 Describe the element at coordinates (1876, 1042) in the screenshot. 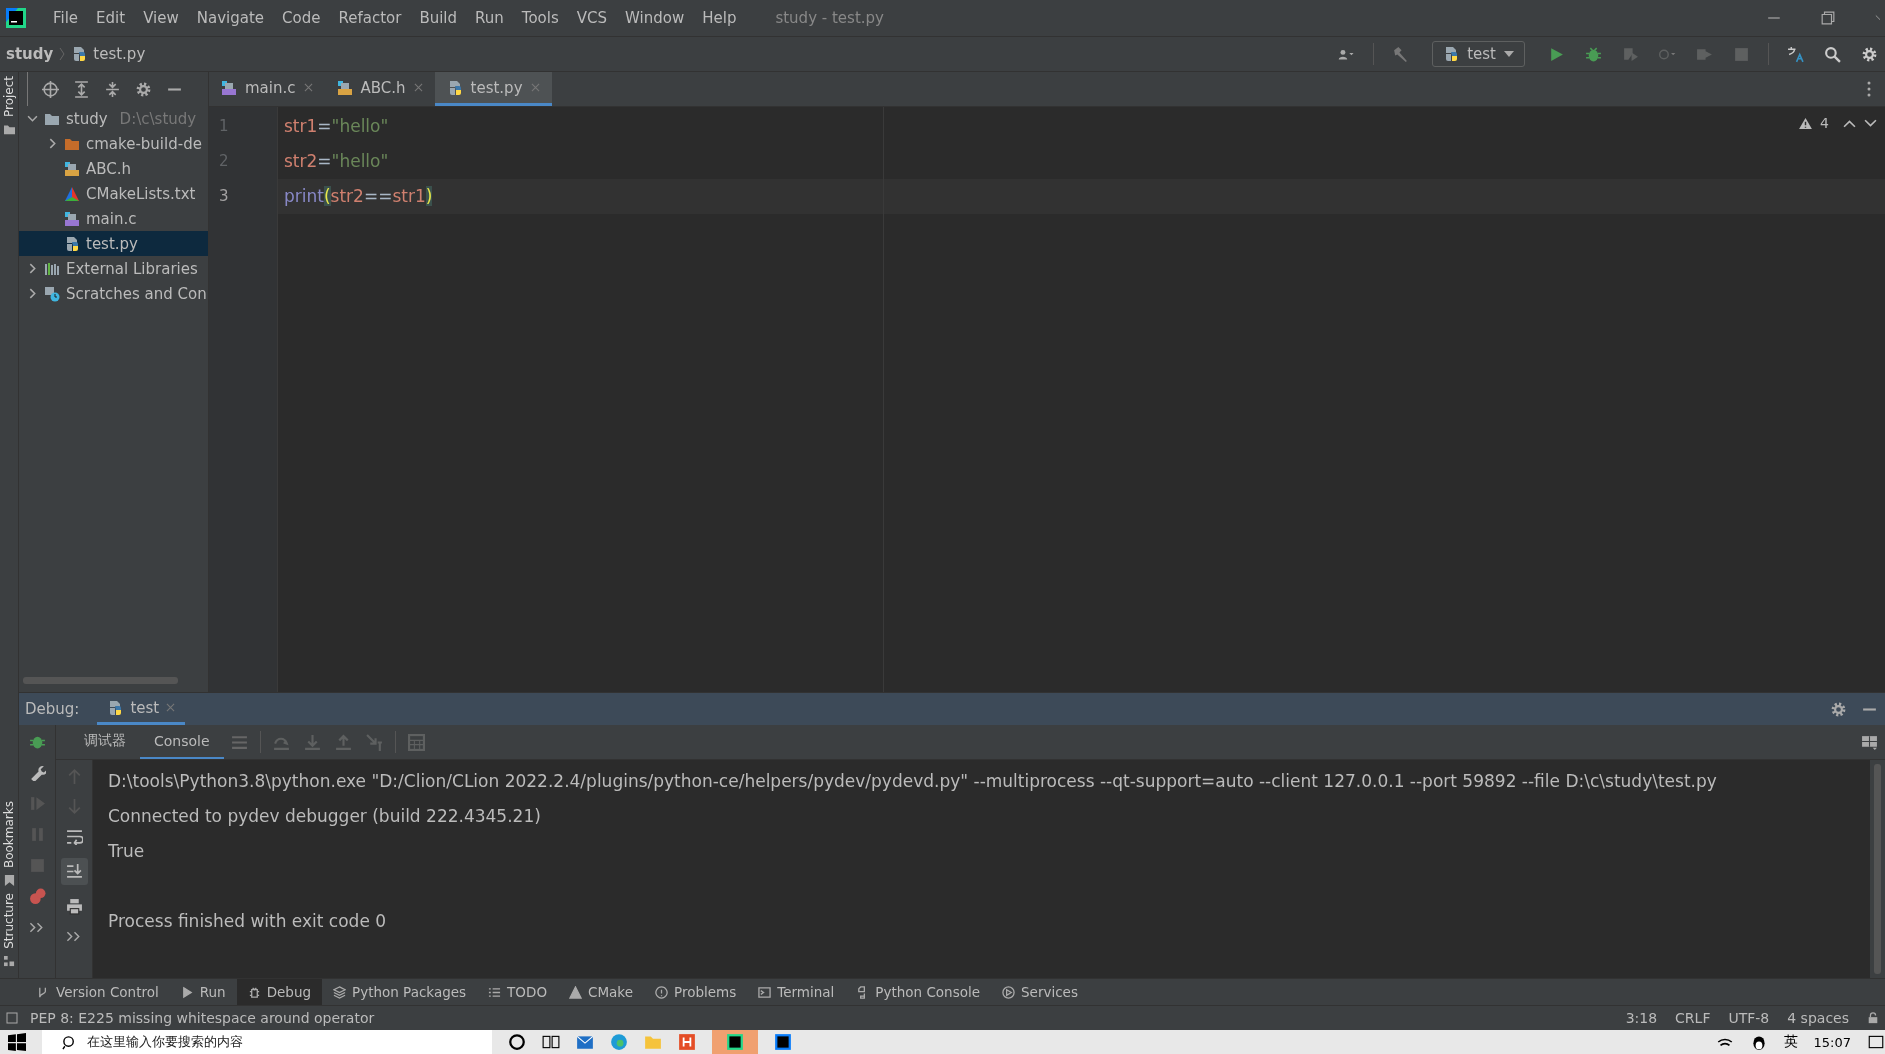

I see `notification-icon` at that location.